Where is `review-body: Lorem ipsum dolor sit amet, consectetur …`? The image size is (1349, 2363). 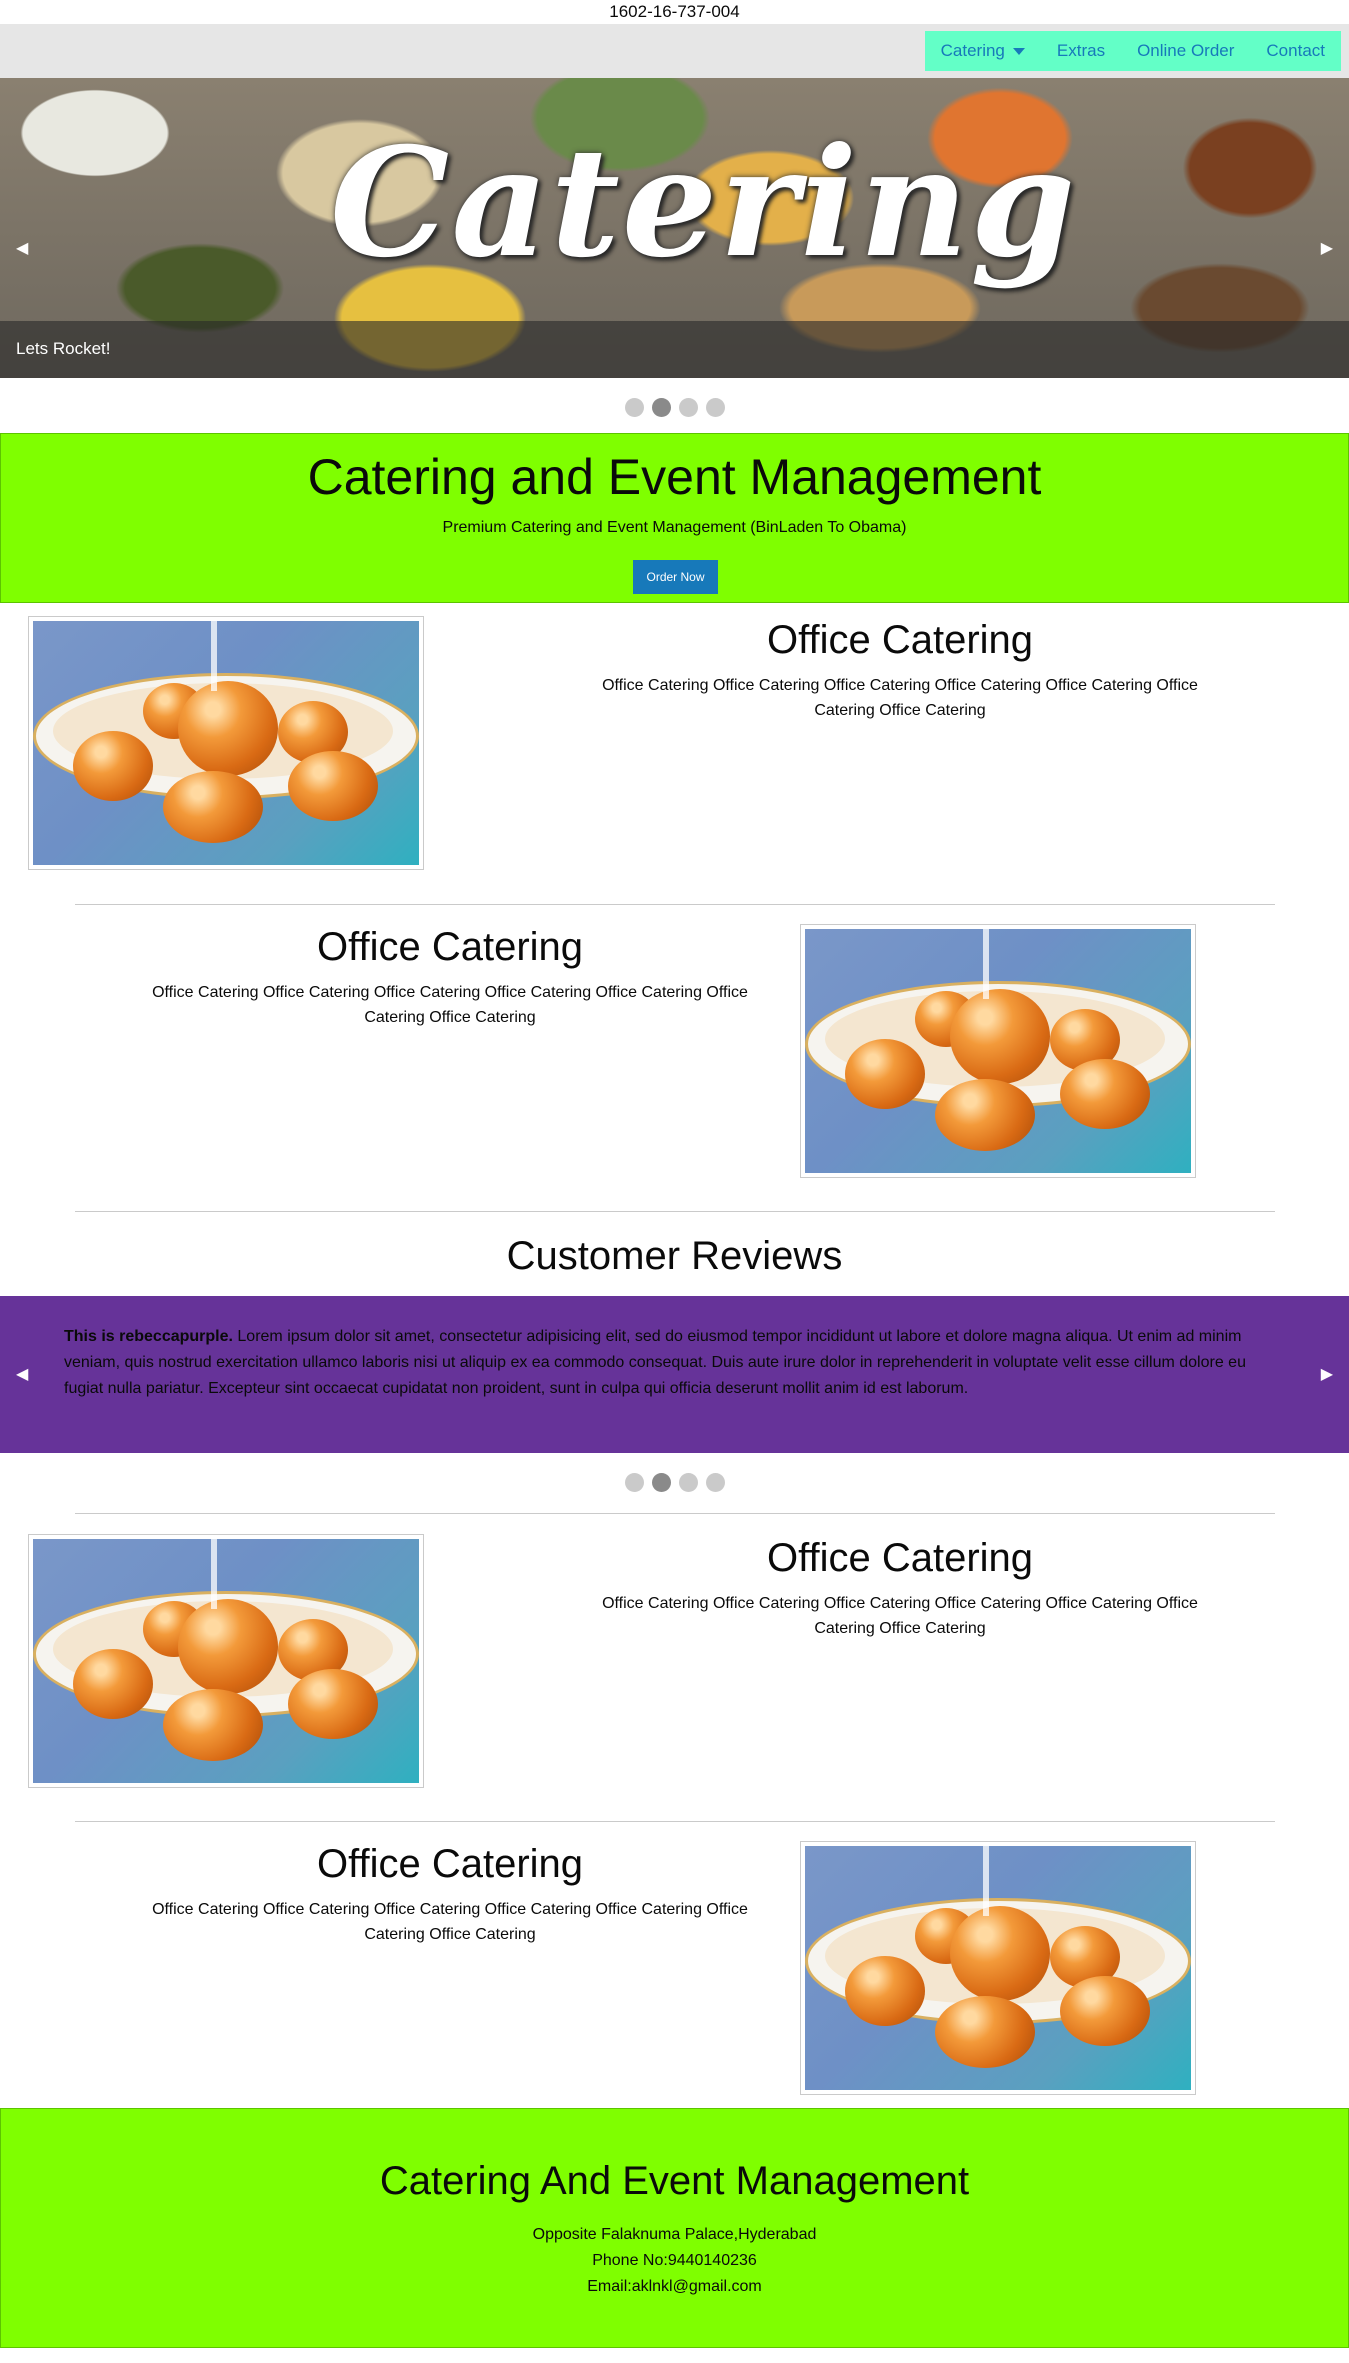 review-body: Lorem ipsum dolor sit amet, consectetur … is located at coordinates (655, 1362).